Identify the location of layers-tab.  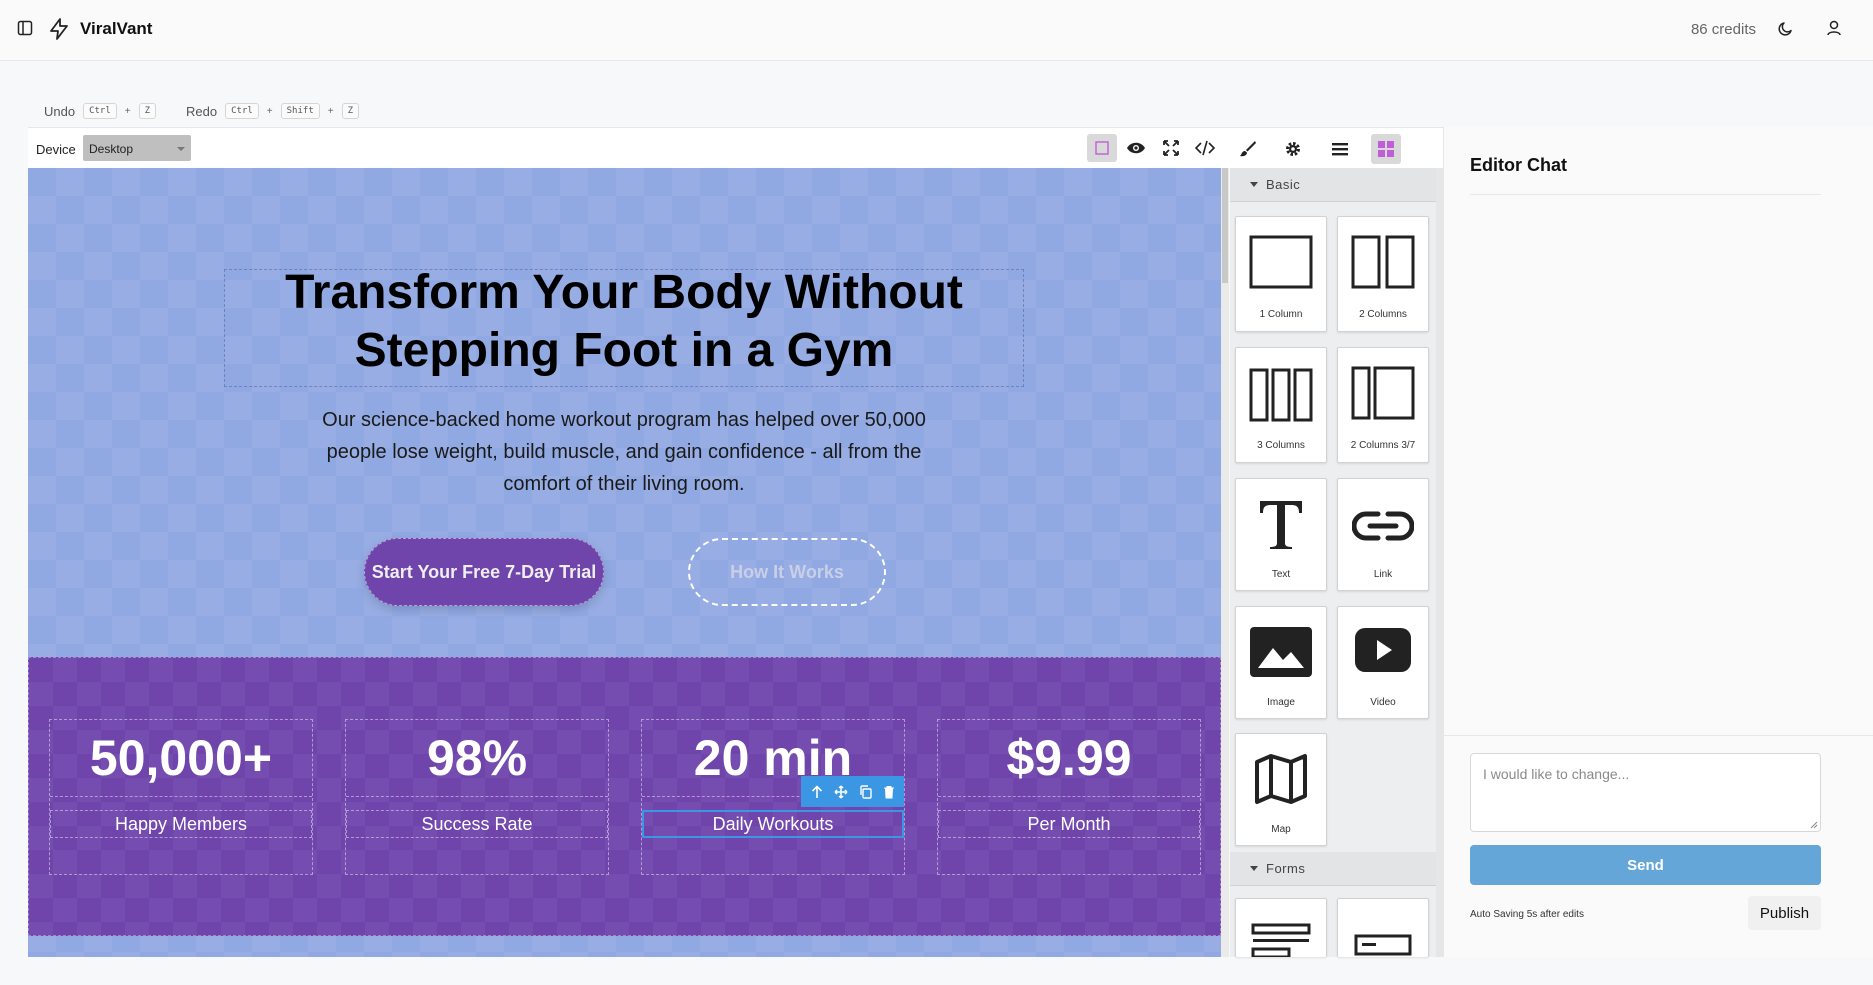
(1340, 149).